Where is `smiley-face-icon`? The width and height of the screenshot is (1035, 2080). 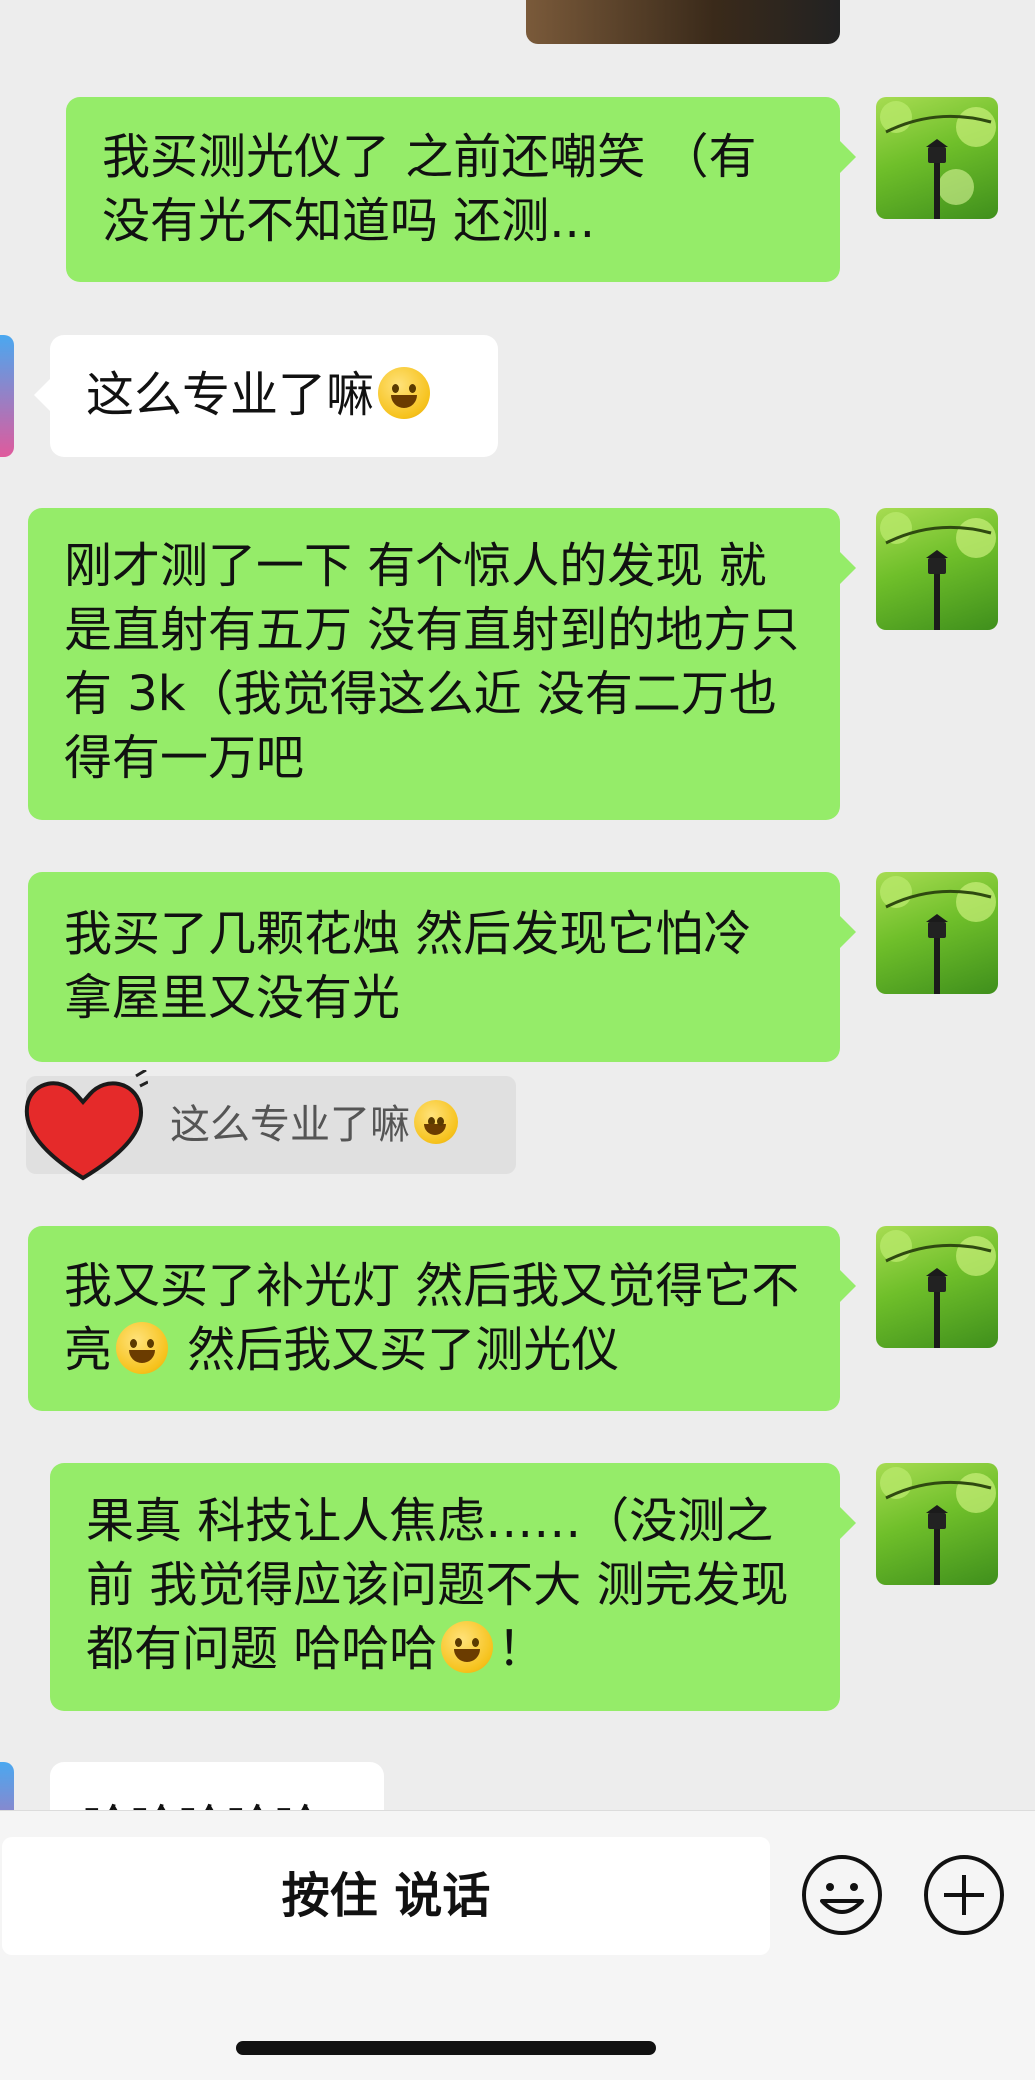 smiley-face-icon is located at coordinates (842, 1895).